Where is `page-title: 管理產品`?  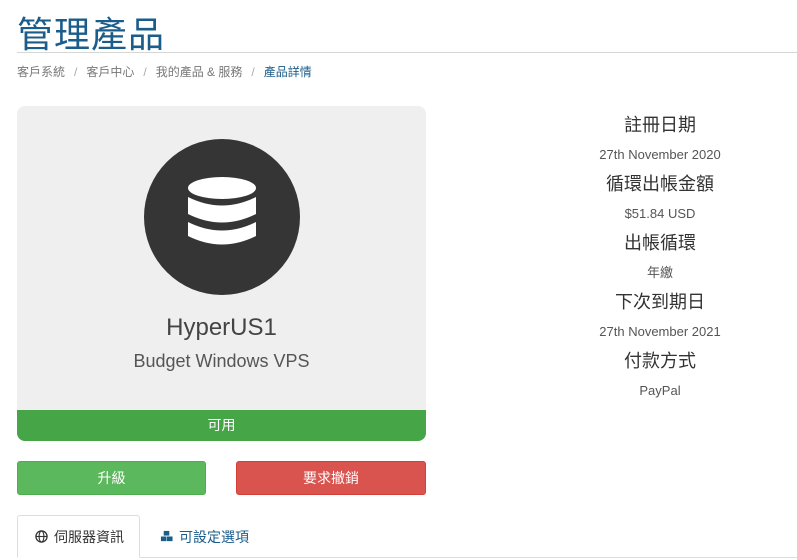 page-title: 管理產品 is located at coordinates (91, 34).